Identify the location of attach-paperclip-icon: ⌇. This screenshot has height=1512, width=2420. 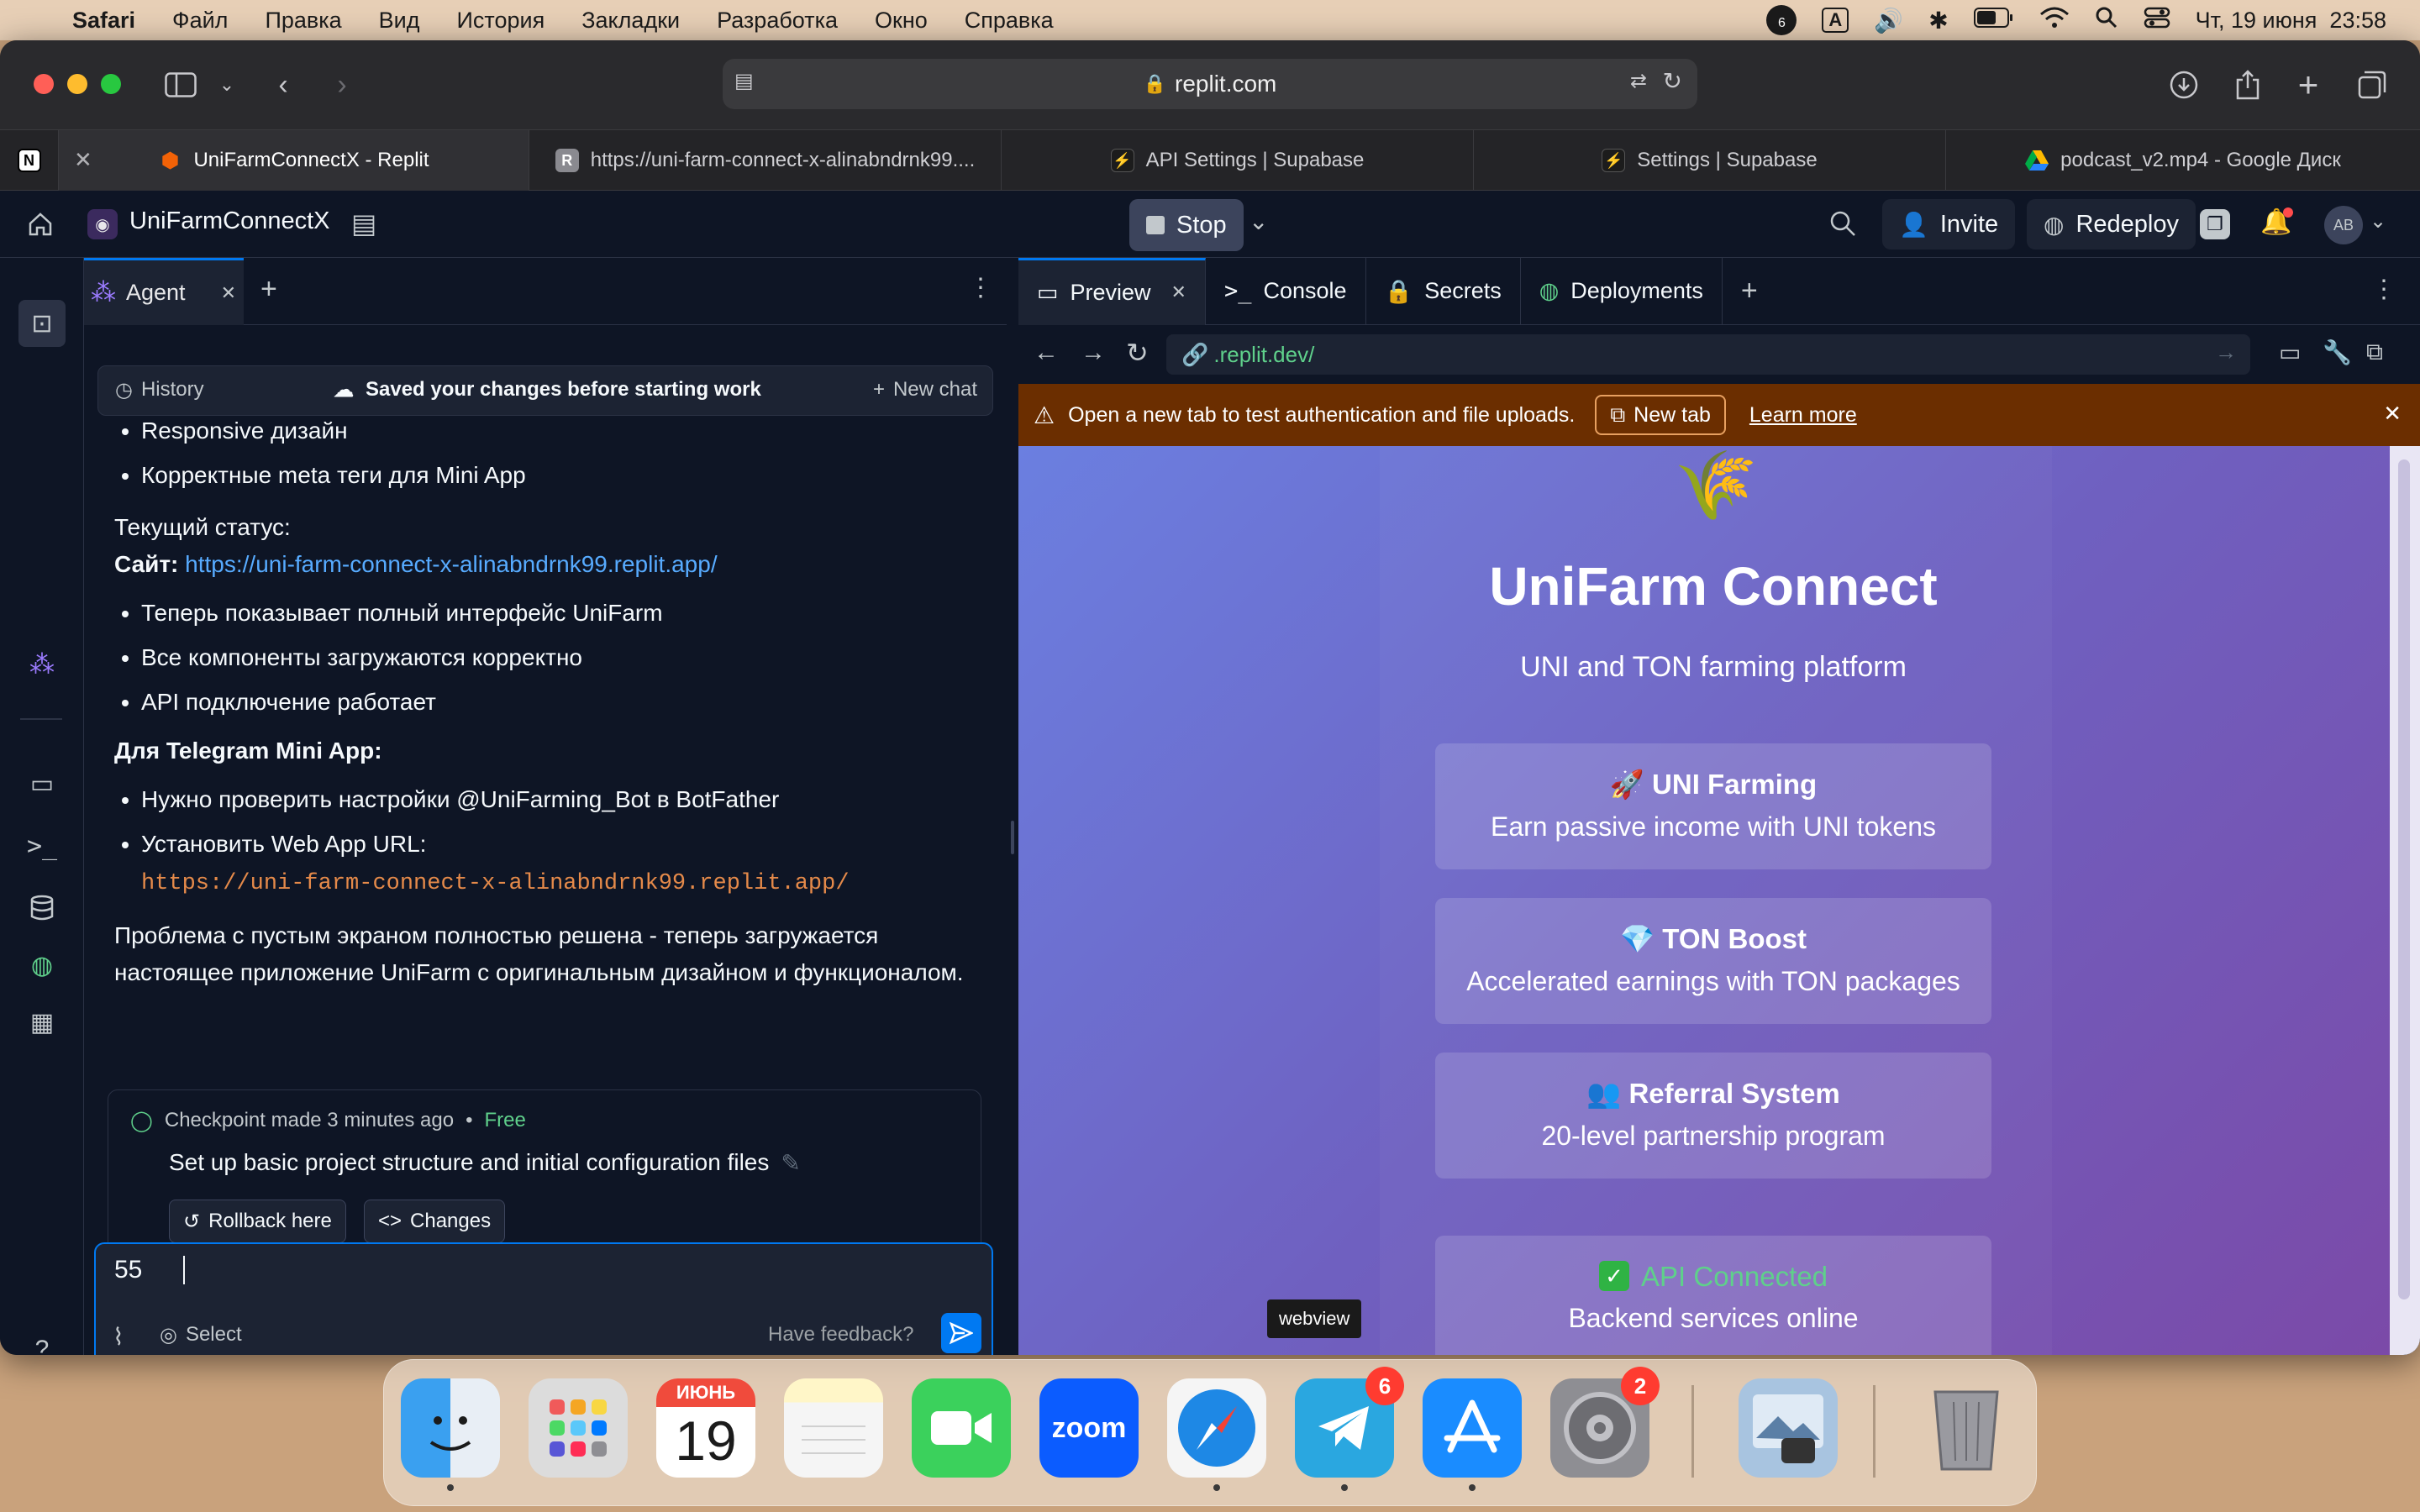
(118, 1337).